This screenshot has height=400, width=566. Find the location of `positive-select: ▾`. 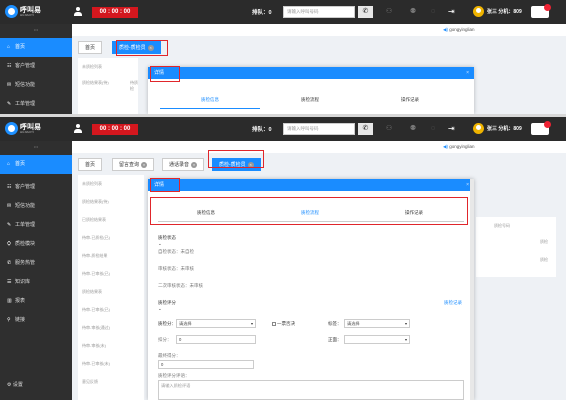

positive-select: ▾ is located at coordinates (377, 339).